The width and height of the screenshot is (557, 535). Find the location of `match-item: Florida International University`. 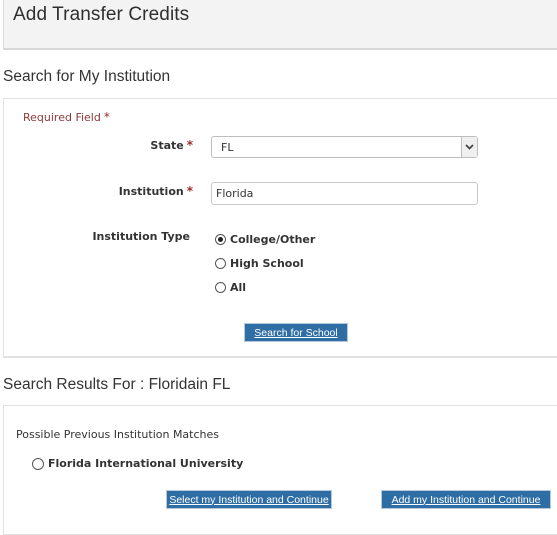

match-item: Florida International University is located at coordinates (137, 463).